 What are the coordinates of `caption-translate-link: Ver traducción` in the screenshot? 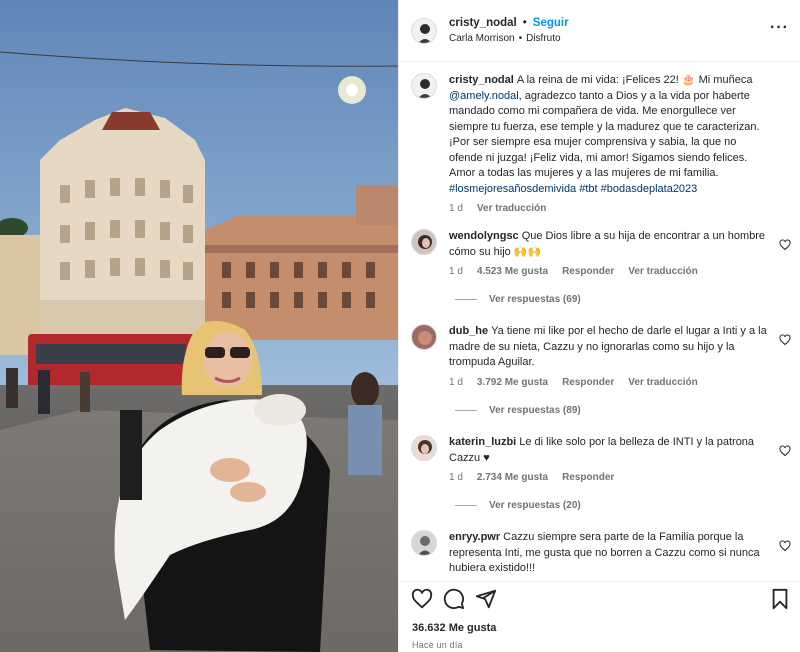 It's located at (511, 208).